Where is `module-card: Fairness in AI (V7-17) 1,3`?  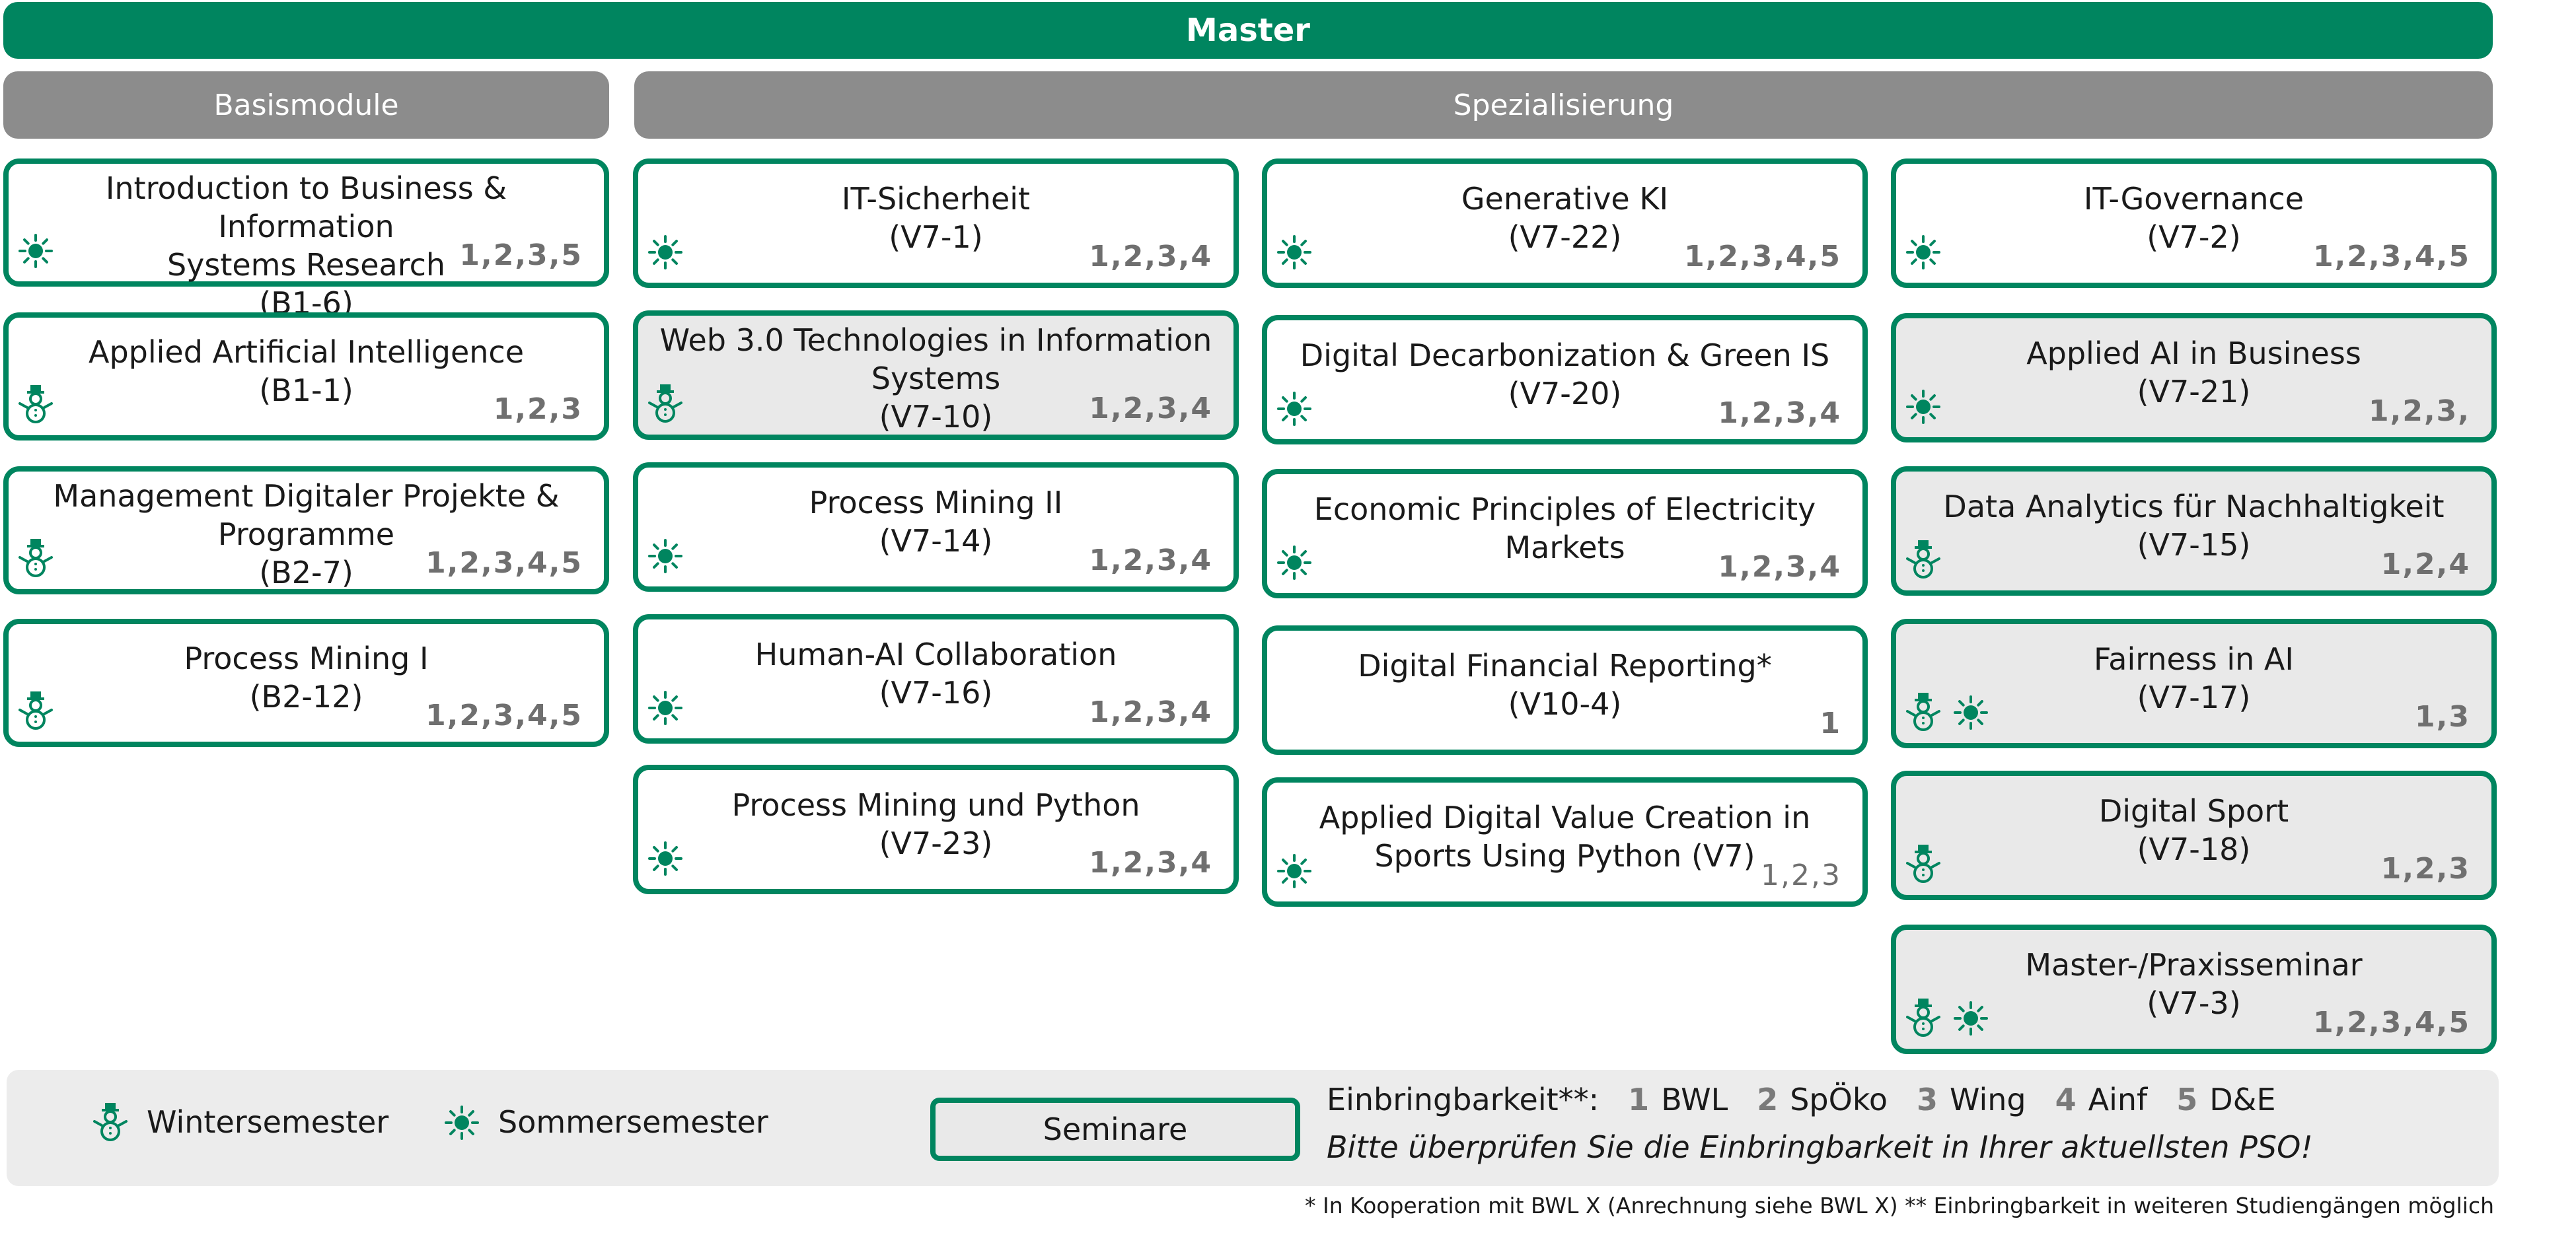
module-card: Fairness in AI (V7-17) 1,3 is located at coordinates (2194, 683).